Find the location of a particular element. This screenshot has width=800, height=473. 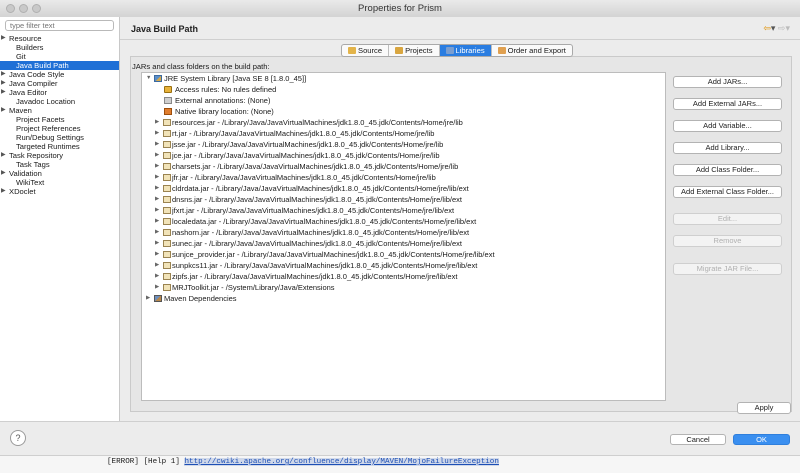

back-arrow-icon: ⇦ is located at coordinates (767, 28).